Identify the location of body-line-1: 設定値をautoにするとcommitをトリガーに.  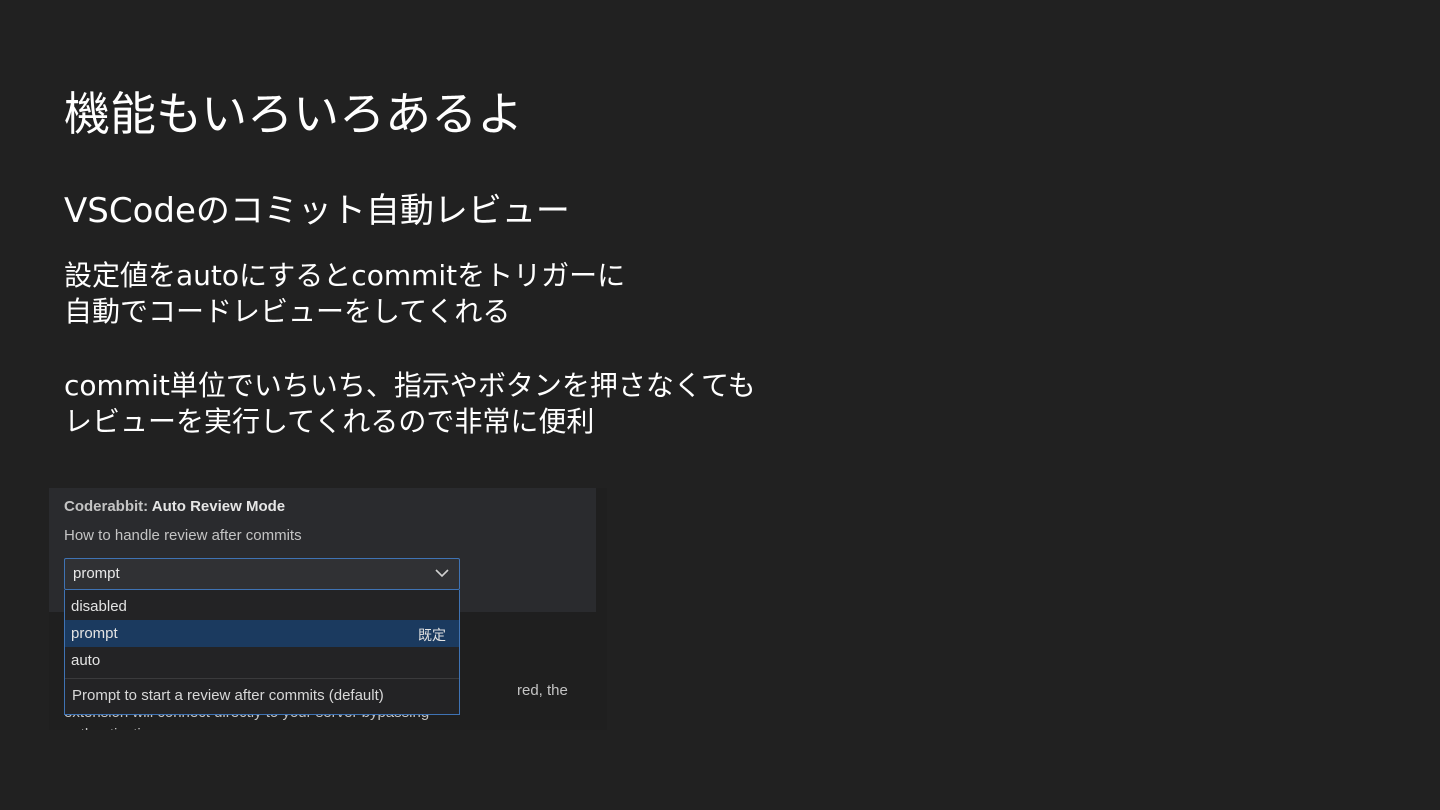
(345, 275).